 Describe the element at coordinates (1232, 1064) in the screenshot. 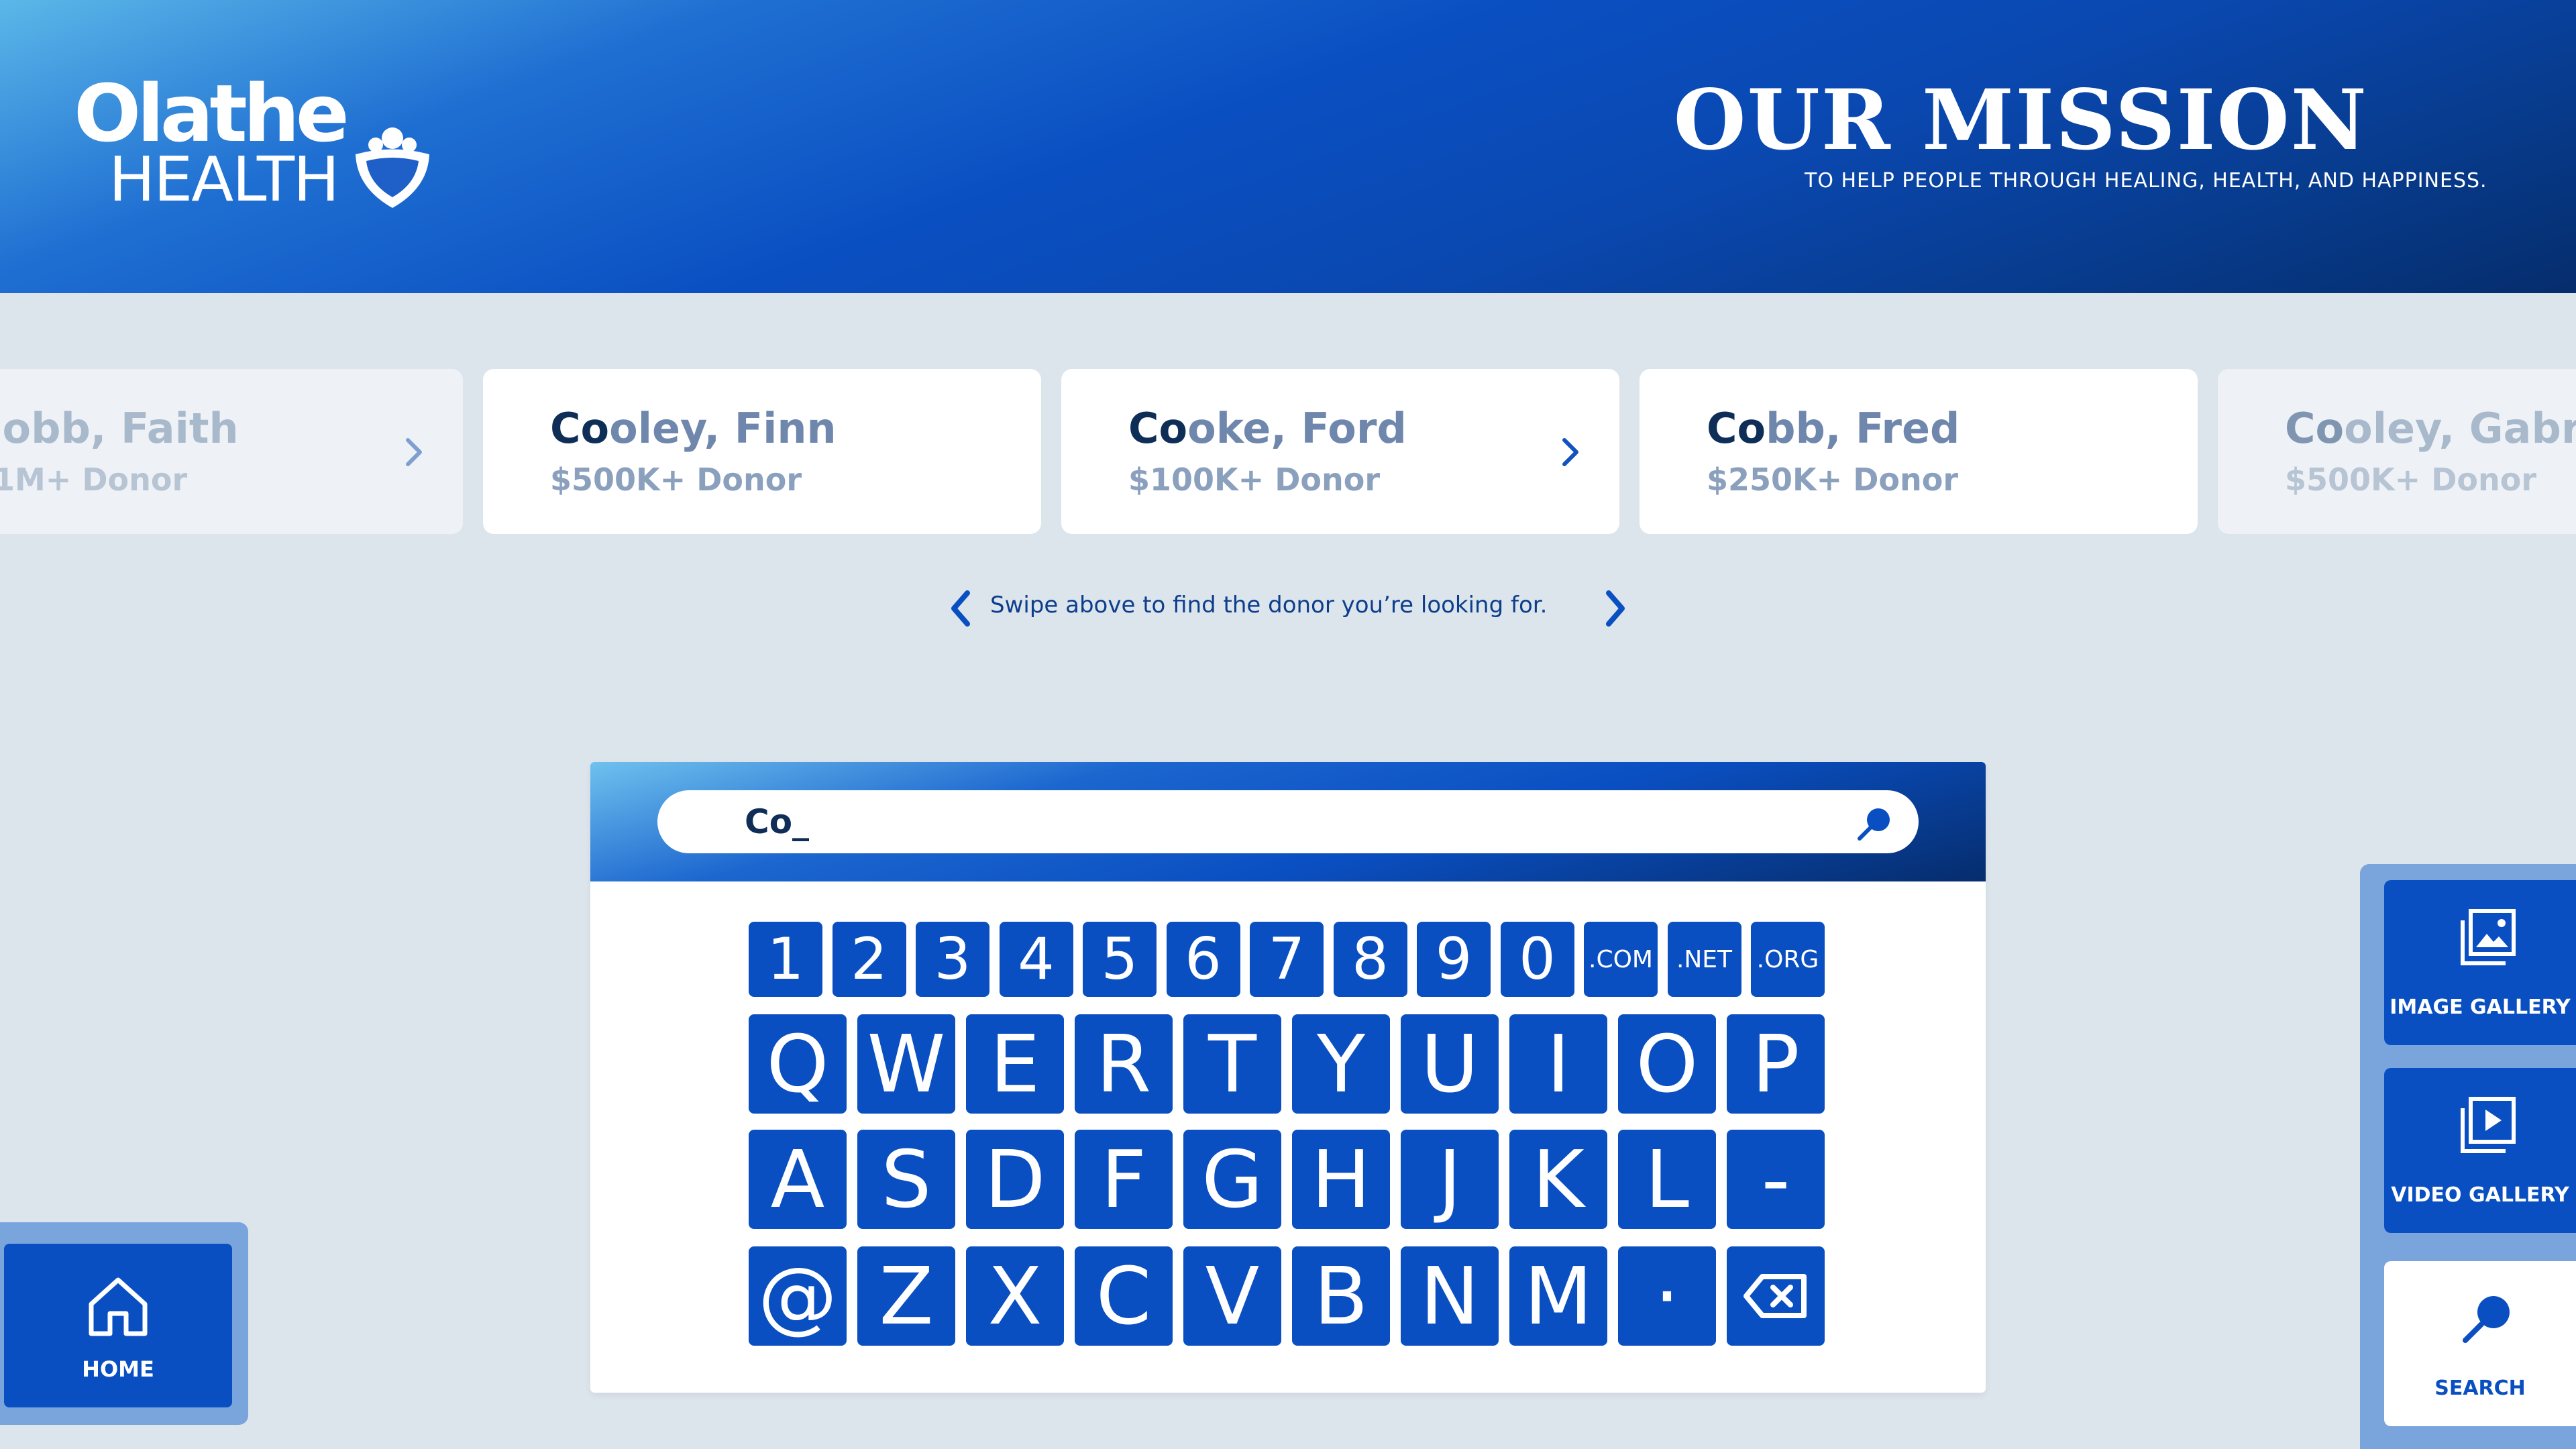

I see `key-t: T` at that location.